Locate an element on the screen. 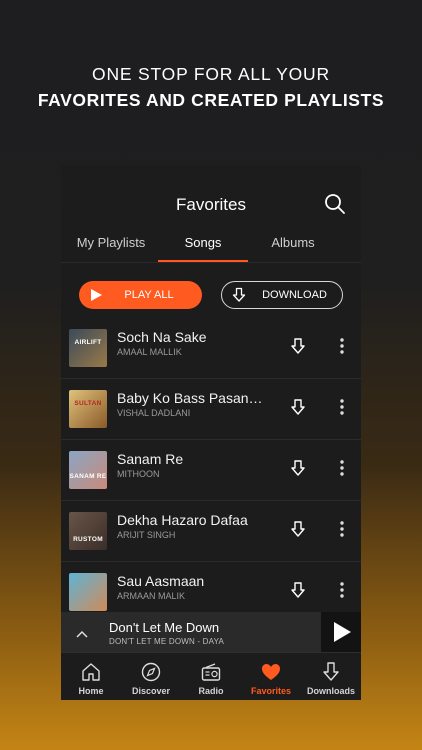 The image size is (422, 750). tab-albums: Albums is located at coordinates (293, 242).